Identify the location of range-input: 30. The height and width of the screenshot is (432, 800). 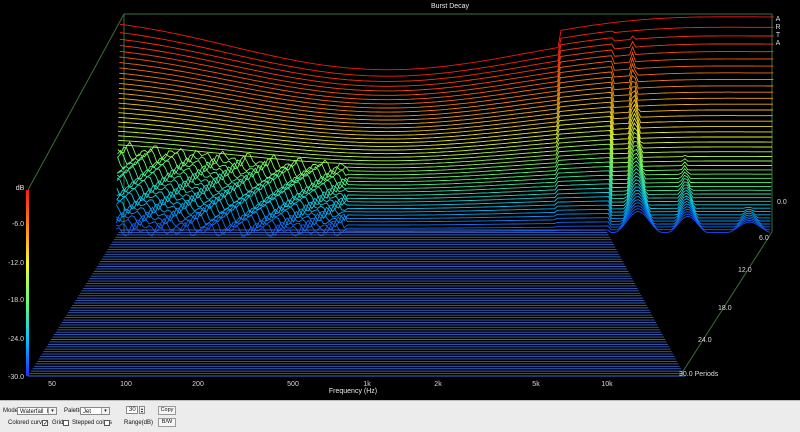
(132, 410).